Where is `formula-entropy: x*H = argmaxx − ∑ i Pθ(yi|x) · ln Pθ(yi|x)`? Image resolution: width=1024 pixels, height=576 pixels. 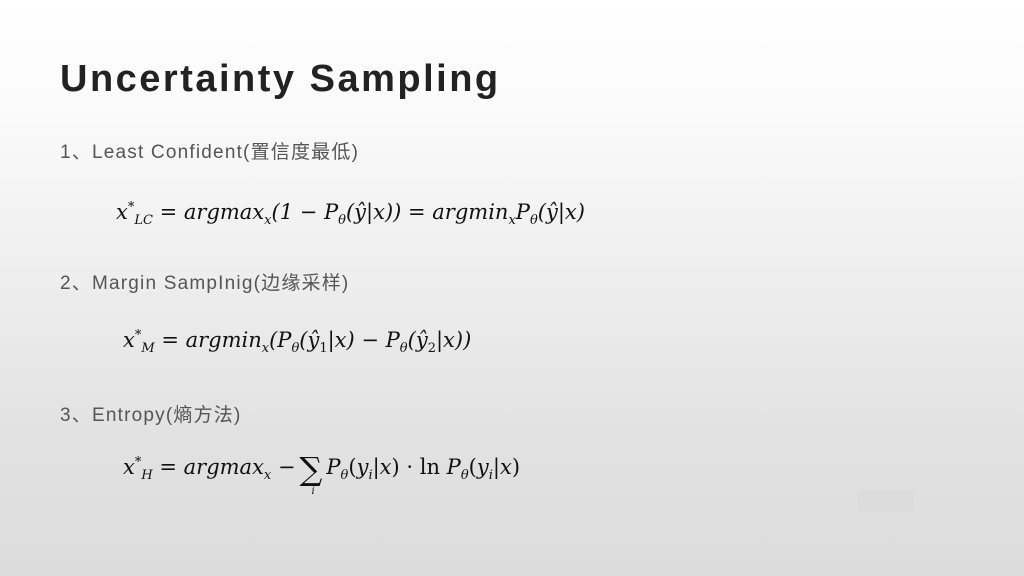
formula-entropy: x*H = argmaxx − ∑ i Pθ(yi|x) · ln Pθ(yi|x) is located at coordinates (322, 473).